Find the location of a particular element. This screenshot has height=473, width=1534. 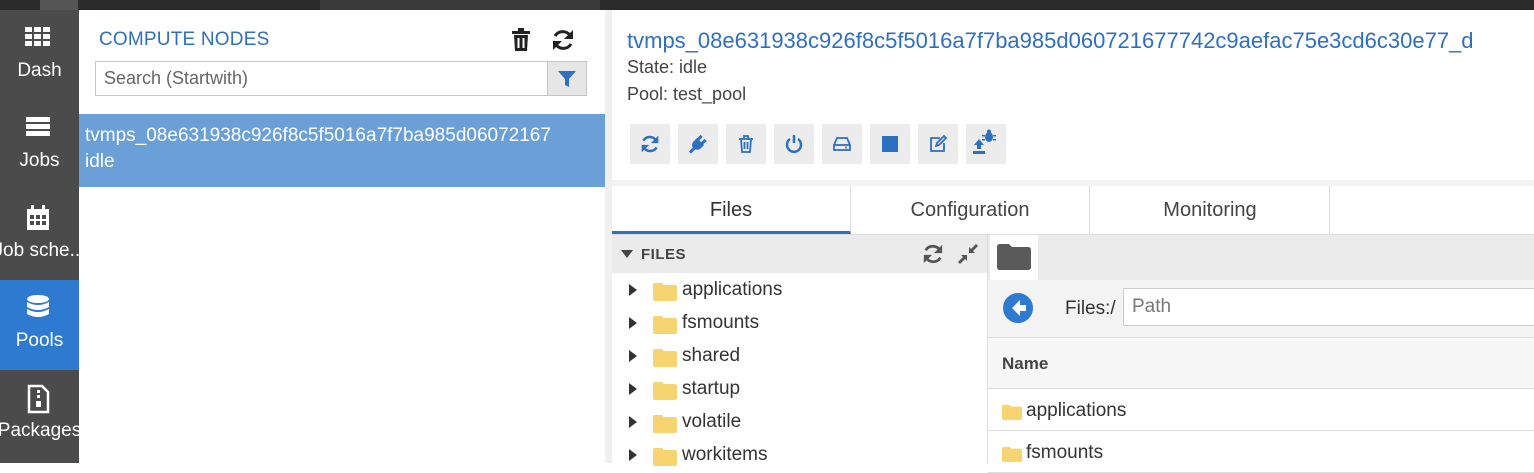

tree-item: startup is located at coordinates (799, 388).